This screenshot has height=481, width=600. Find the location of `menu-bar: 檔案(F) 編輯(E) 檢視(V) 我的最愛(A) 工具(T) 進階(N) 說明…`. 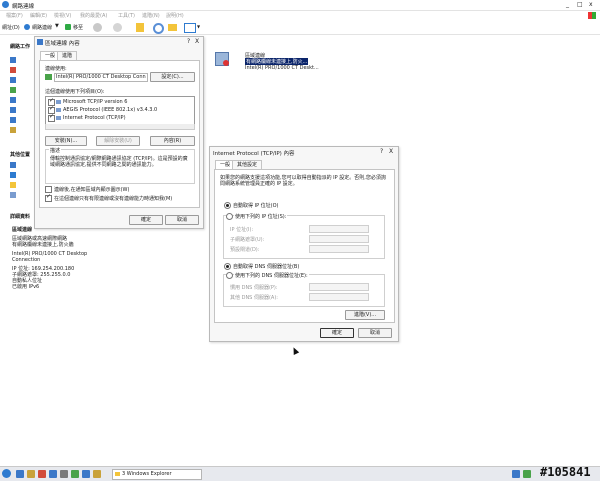

menu-bar: 檔案(F) 編輯(E) 檢視(V) 我的最愛(A) 工具(T) 進階(N) 說明… is located at coordinates (300, 15).